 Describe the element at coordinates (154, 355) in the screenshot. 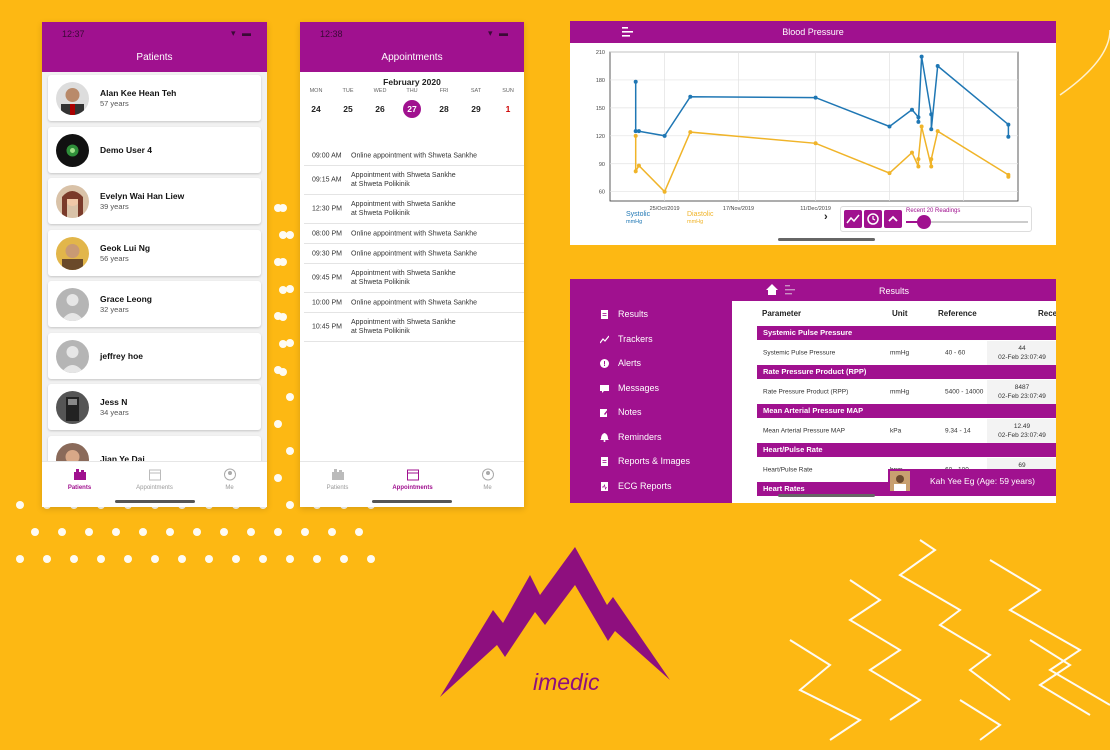

I see `patient-card: jeffrey hoe` at that location.